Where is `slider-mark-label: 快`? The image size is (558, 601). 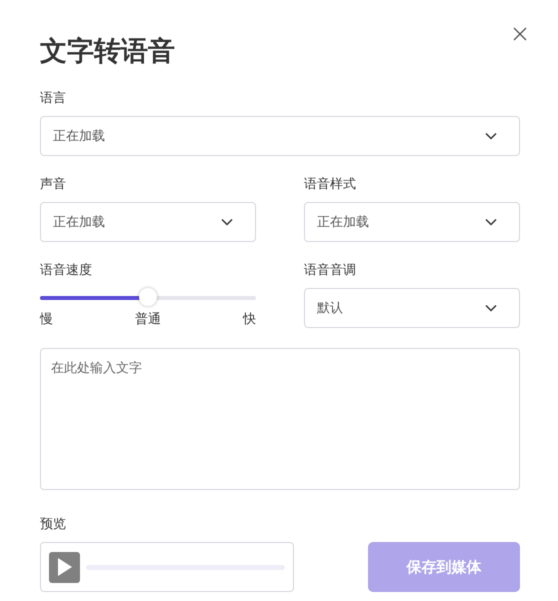 slider-mark-label: 快 is located at coordinates (249, 319).